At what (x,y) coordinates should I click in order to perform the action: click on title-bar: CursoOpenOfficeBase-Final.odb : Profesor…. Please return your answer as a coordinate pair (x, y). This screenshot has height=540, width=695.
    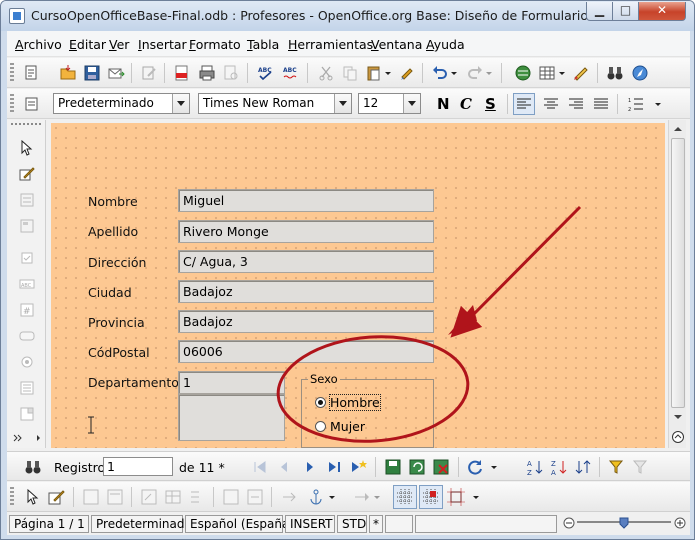
    Looking at the image, I should click on (347, 16).